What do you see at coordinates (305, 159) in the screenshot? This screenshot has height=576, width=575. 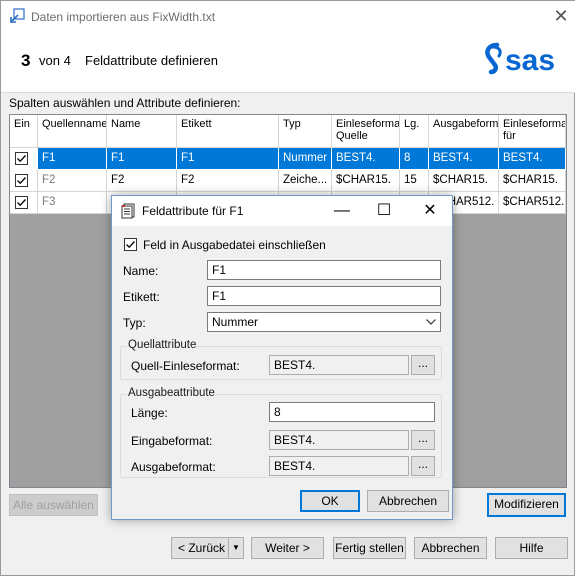 I see `cell-type: Nummer` at bounding box center [305, 159].